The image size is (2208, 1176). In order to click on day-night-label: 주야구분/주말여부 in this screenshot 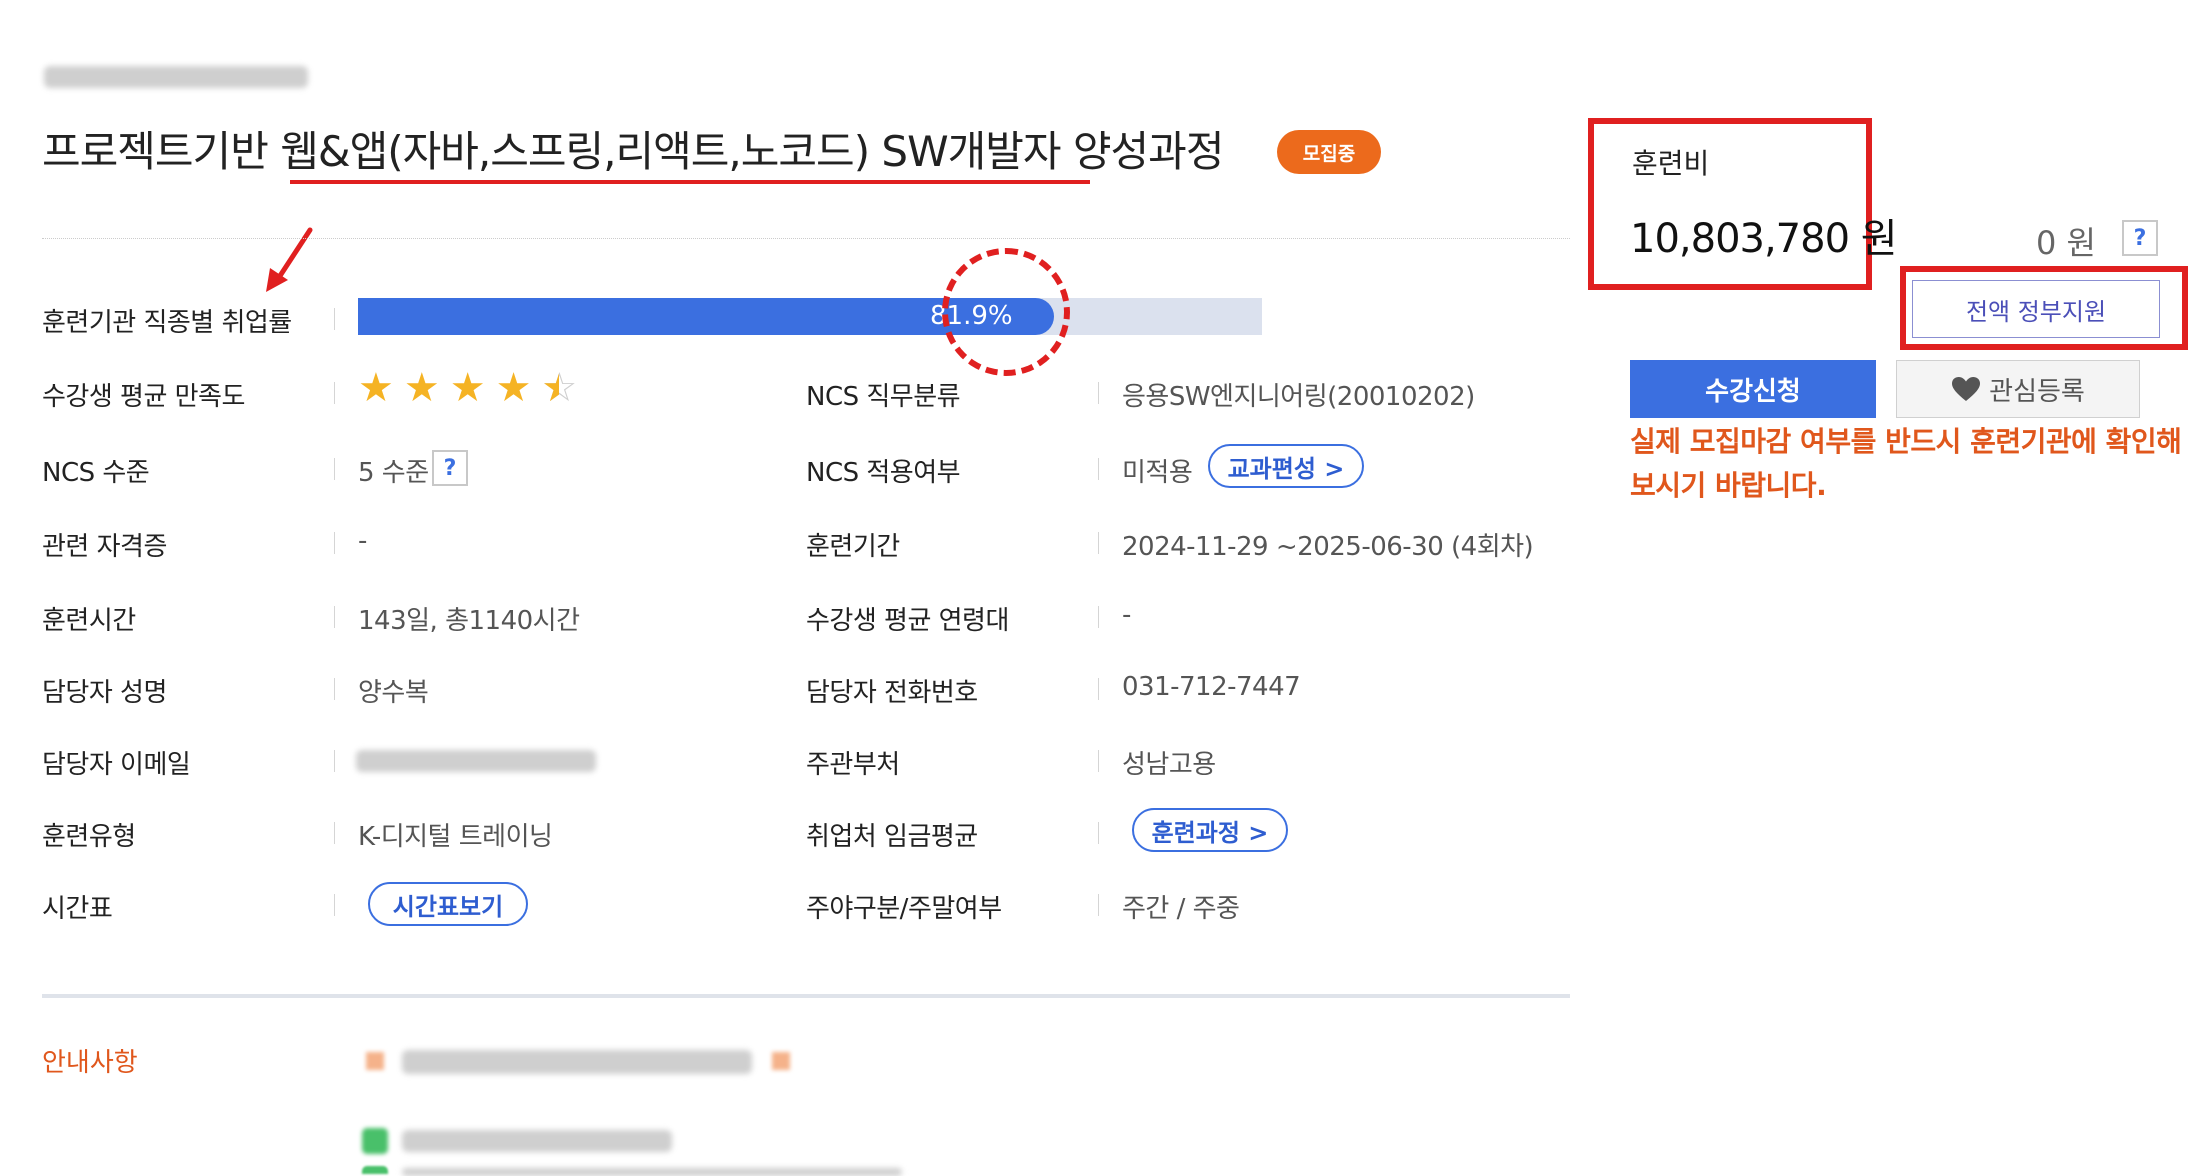, I will do `click(904, 909)`.